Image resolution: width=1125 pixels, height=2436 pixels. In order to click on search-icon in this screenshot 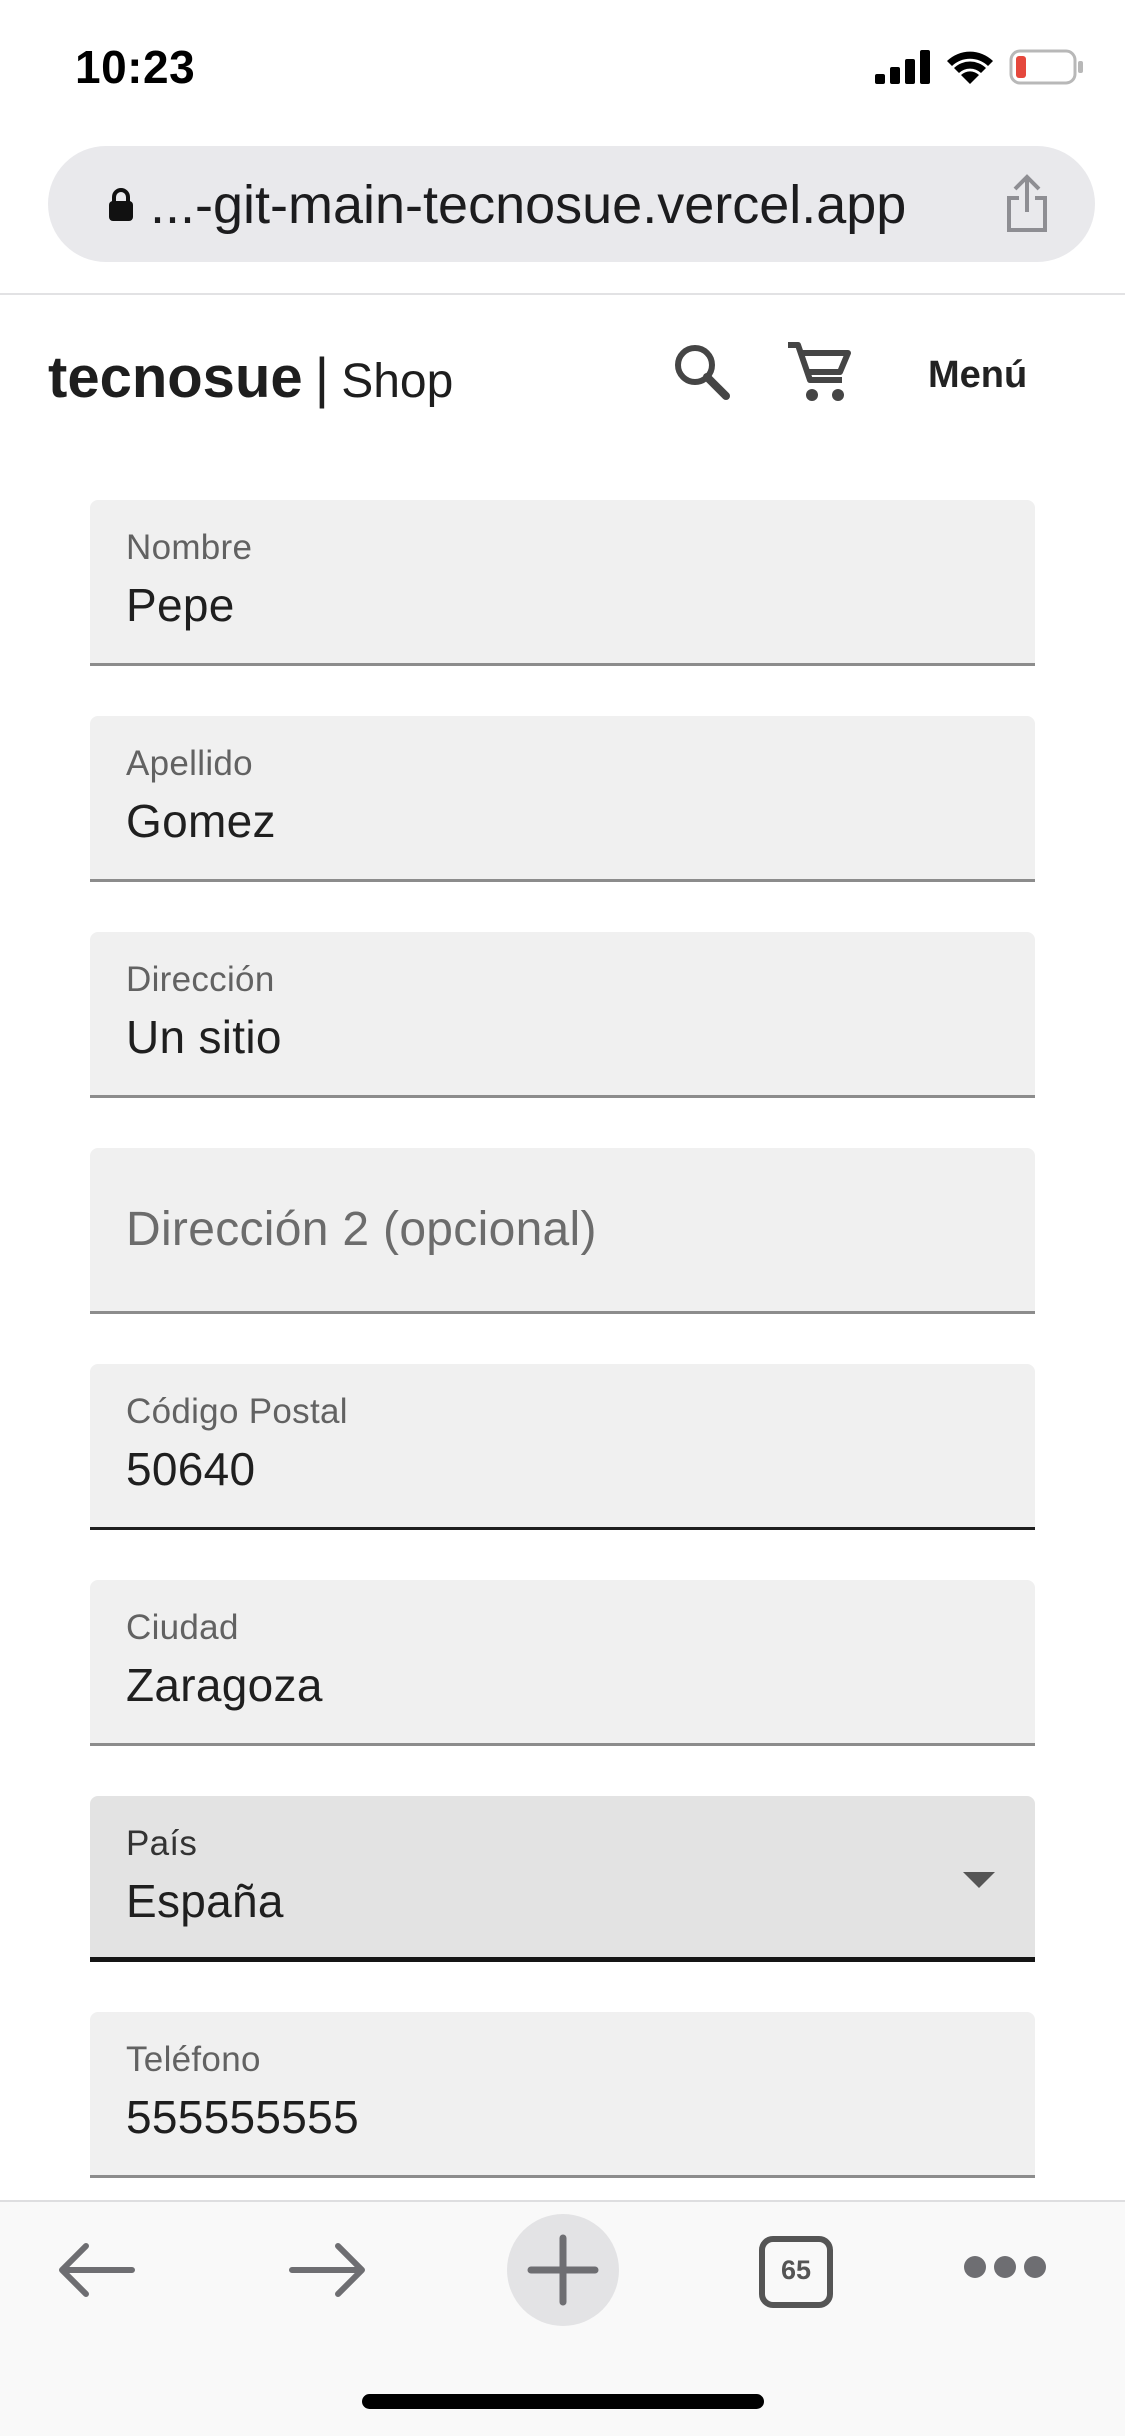, I will do `click(702, 372)`.